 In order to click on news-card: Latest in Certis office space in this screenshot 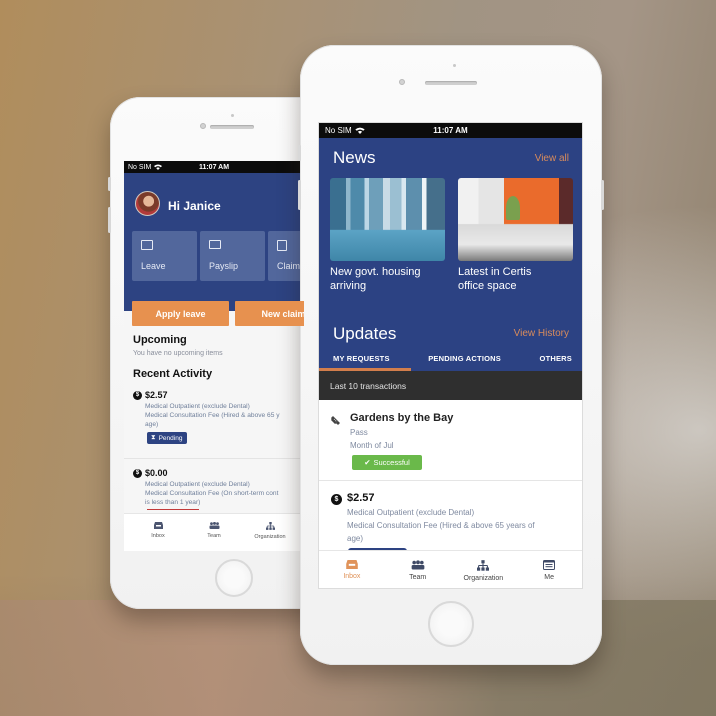, I will do `click(515, 235)`.